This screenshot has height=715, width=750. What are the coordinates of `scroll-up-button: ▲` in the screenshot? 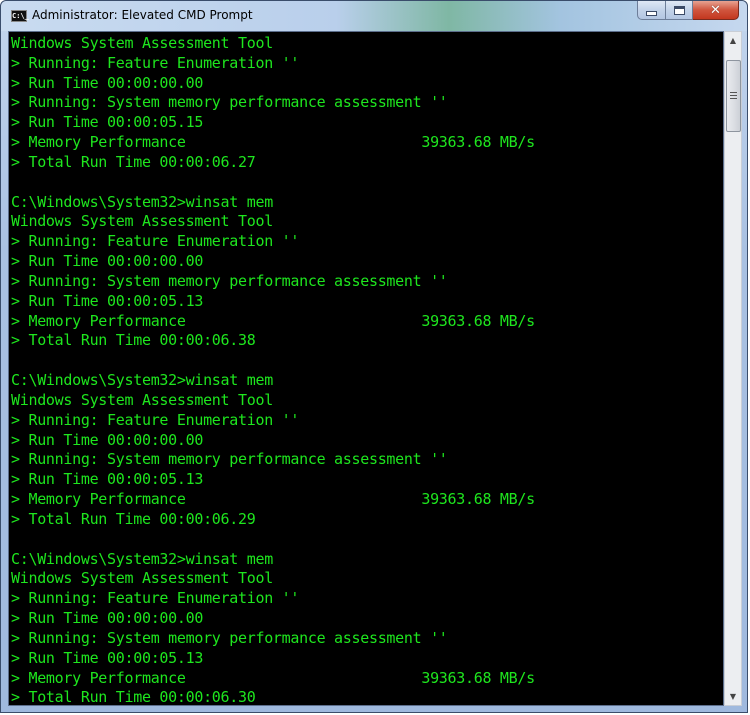 It's located at (733, 40).